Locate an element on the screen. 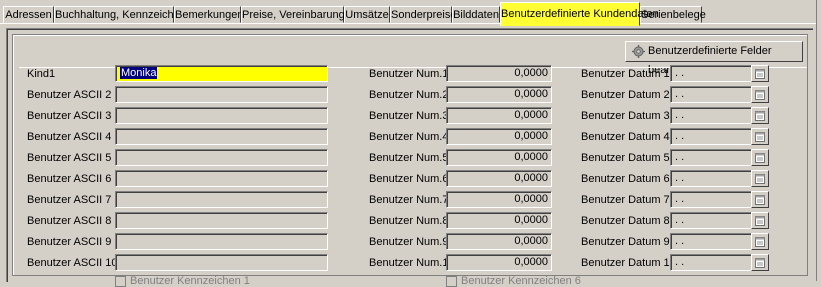 Image resolution: width=821 pixels, height=287 pixels. checkbox-label: Benutzer Kennzeichen 1 is located at coordinates (190, 281).